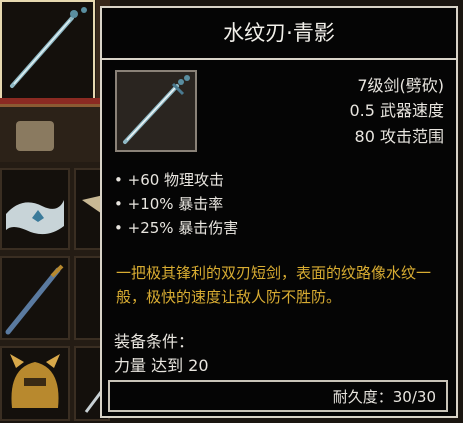  Describe the element at coordinates (274, 285) in the screenshot. I see `item-description: 一把极其锋利的双刃短剑，表面的纹路像水纹一般，极快的速度让敌人防不胜防。` at that location.